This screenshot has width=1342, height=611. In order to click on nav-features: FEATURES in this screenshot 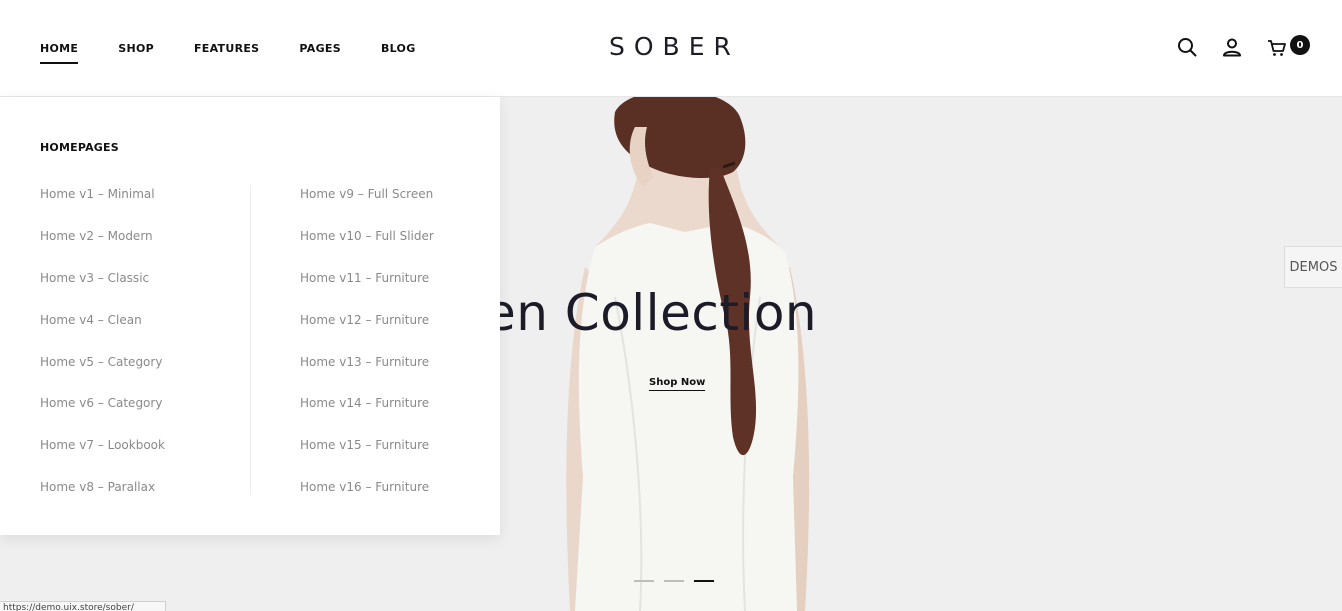, I will do `click(226, 48)`.